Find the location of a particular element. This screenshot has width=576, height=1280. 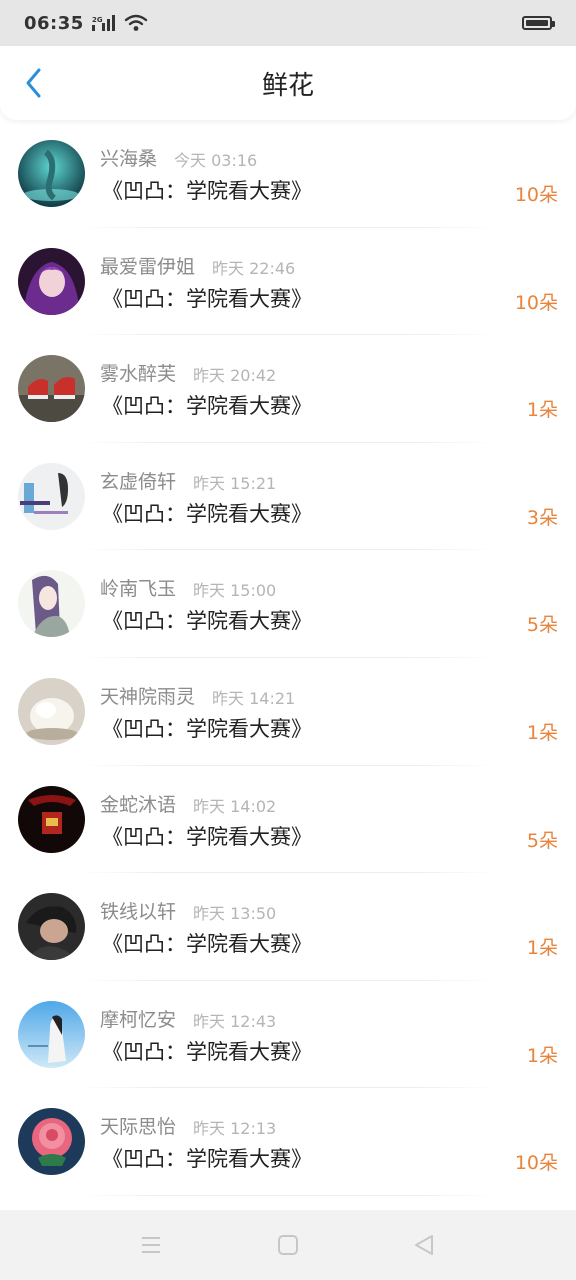

timestamp: 昨天 14:02 is located at coordinates (235, 806).